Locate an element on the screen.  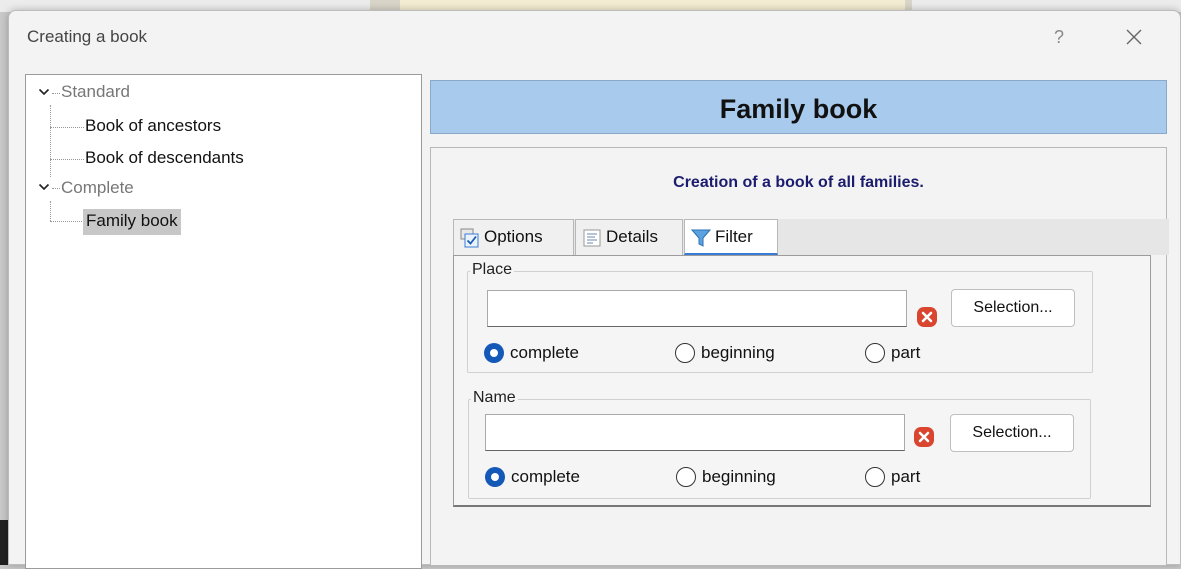
name-input is located at coordinates (695, 432).